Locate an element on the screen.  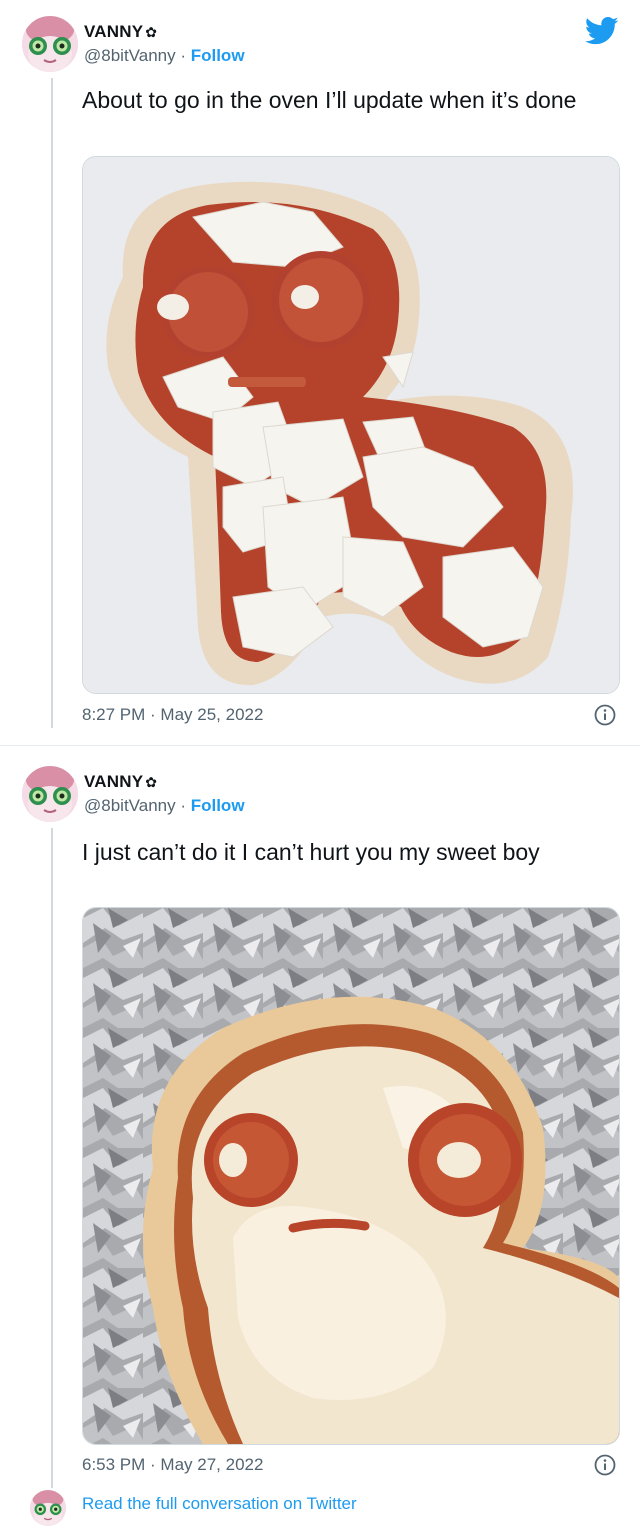
read-conversation-link: Read the full conversation on Twitter is located at coordinates (219, 1504).